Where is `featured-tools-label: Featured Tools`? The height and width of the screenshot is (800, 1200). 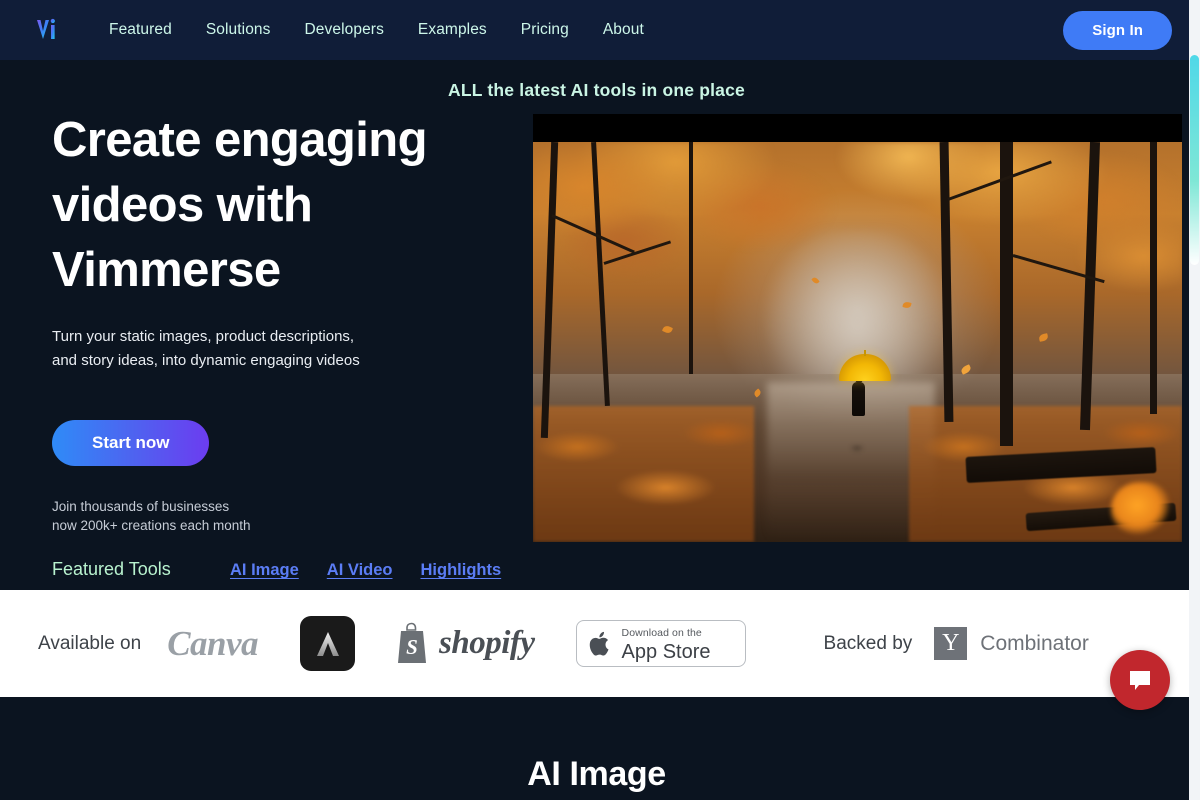
featured-tools-label: Featured Tools is located at coordinates (111, 569).